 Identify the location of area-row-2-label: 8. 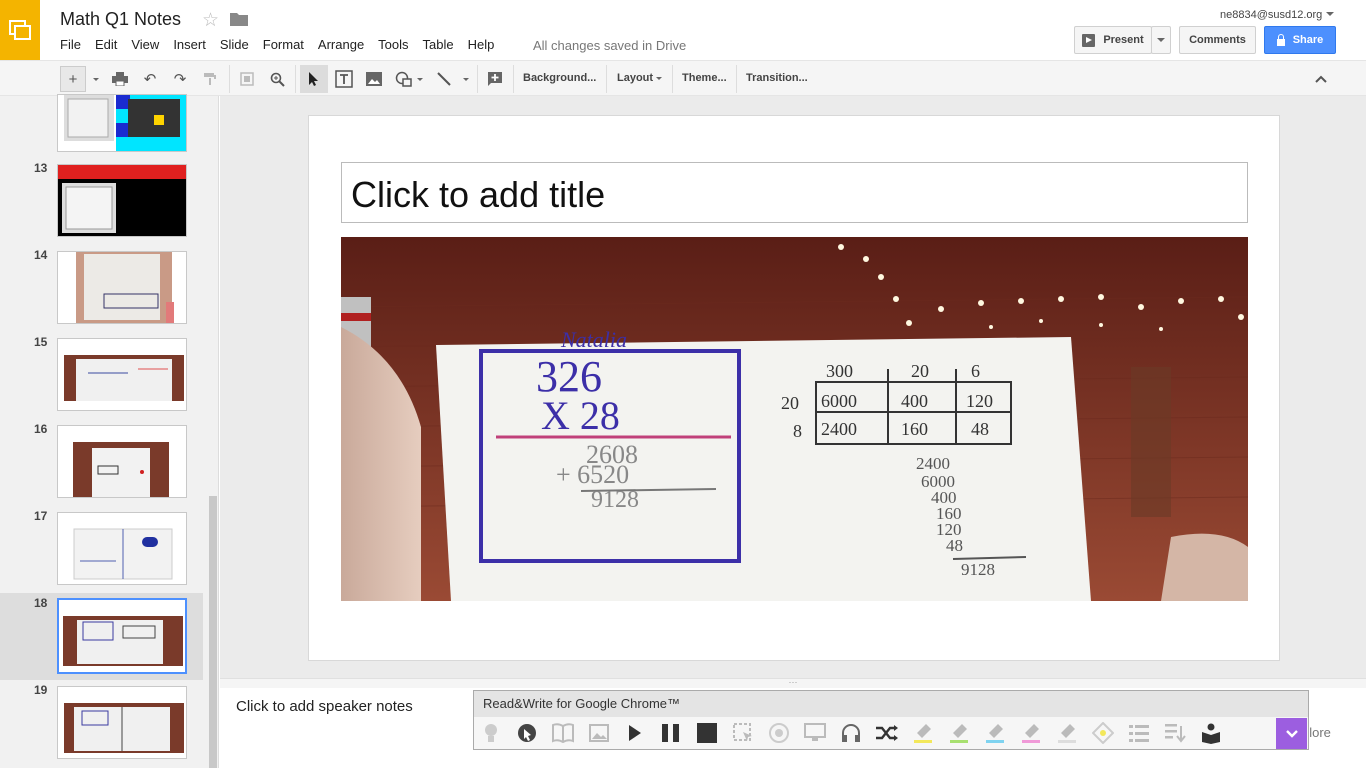
(797, 431).